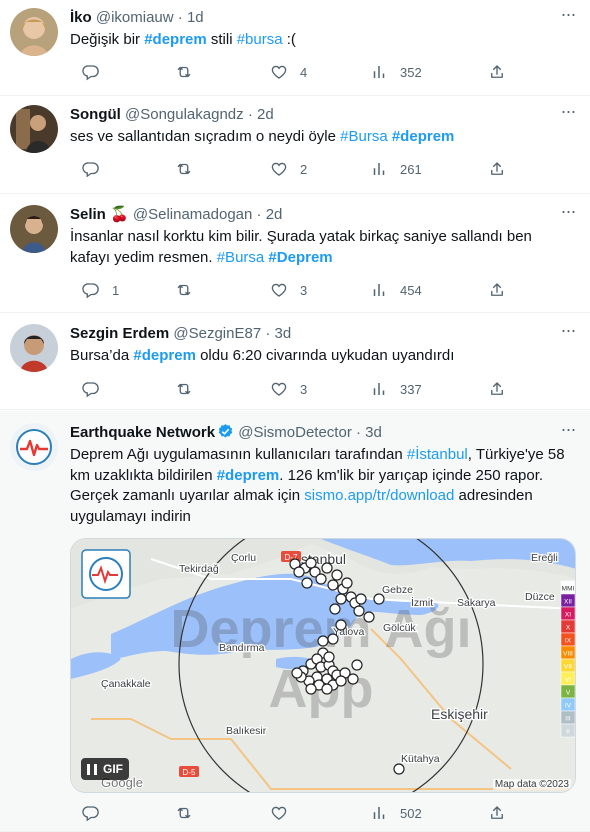 The image size is (590, 832). I want to click on share-icon, so click(497, 813).